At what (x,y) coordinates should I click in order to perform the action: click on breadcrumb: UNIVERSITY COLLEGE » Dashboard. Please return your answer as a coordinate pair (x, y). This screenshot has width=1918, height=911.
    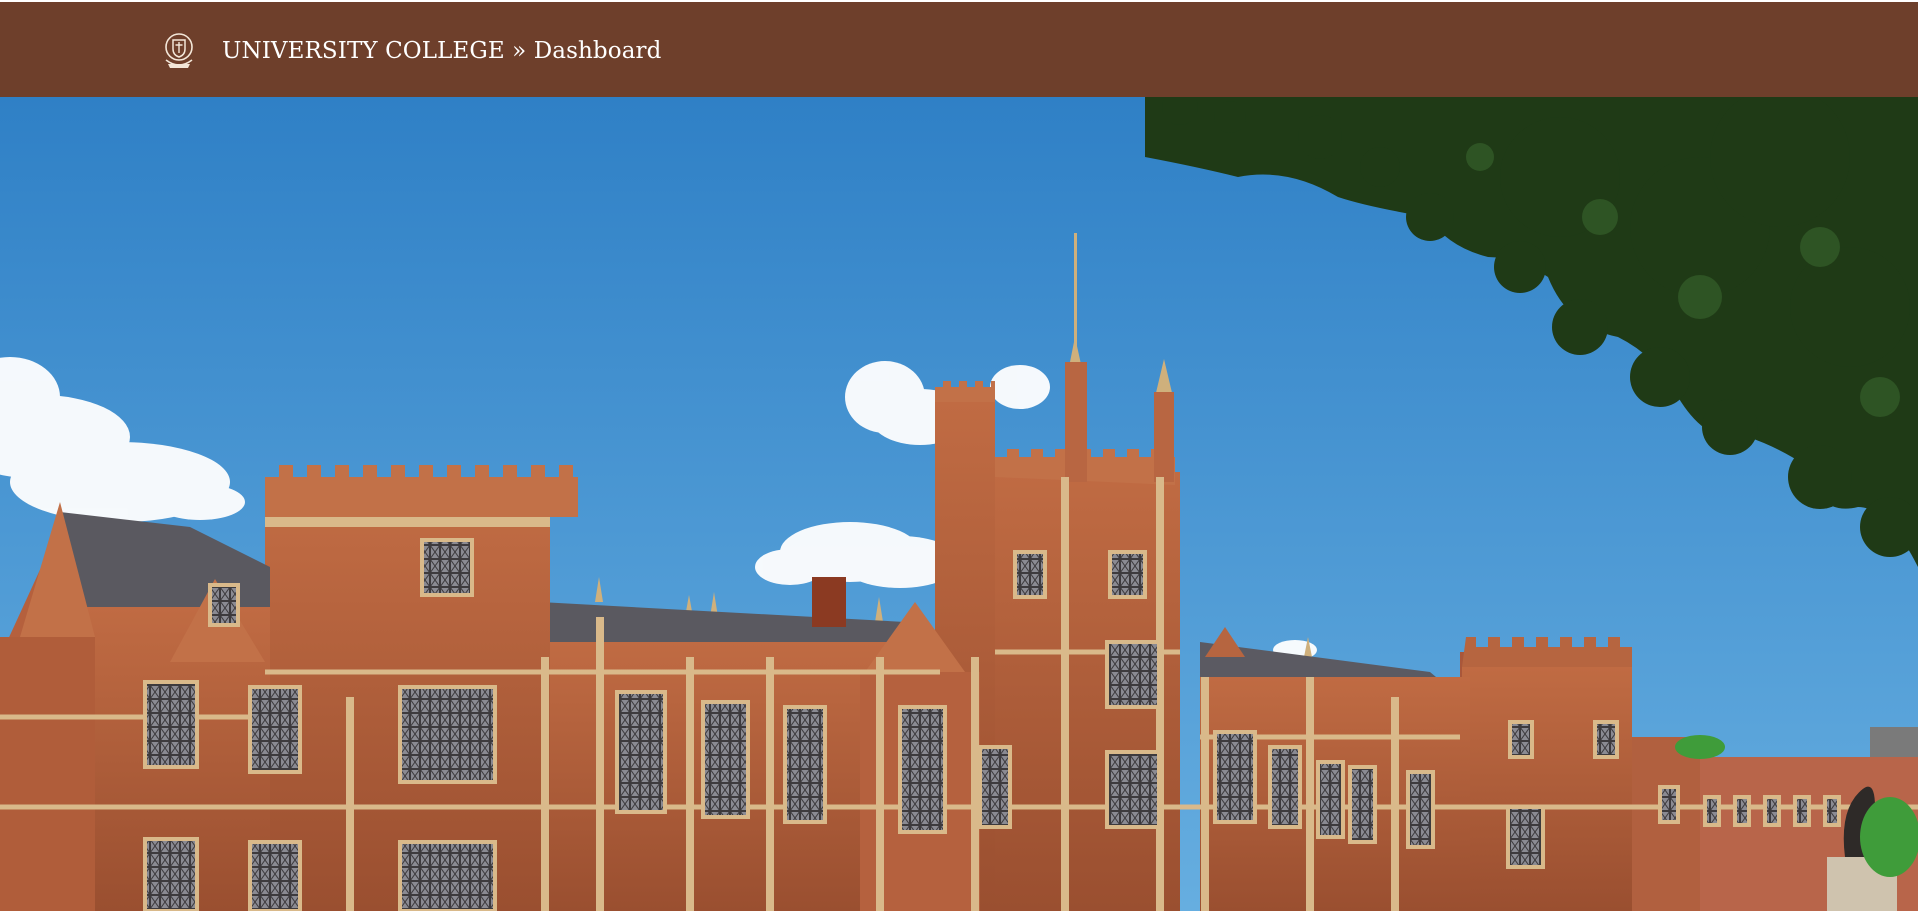
    Looking at the image, I should click on (441, 51).